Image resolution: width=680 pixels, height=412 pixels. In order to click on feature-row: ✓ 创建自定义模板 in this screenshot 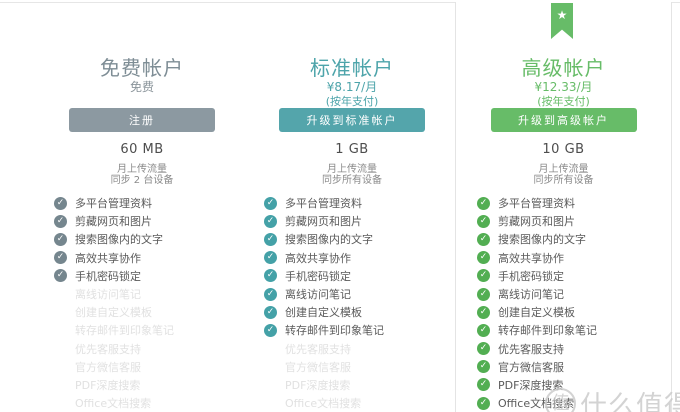, I will do `click(563, 312)`.